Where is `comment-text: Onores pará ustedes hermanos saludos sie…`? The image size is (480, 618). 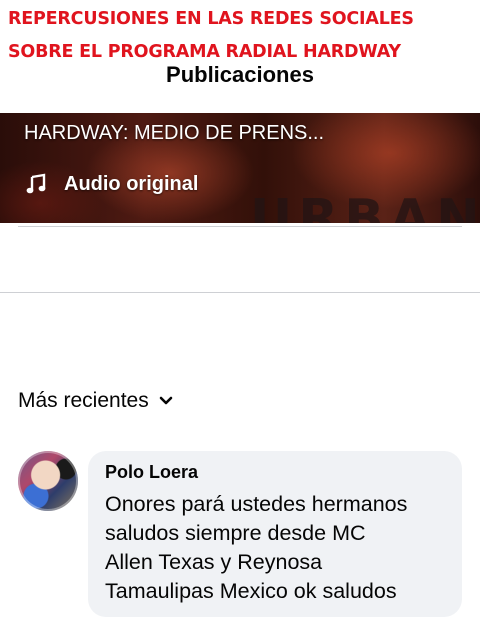 comment-text: Onores pará ustedes hermanos saludos sie… is located at coordinates (275, 548).